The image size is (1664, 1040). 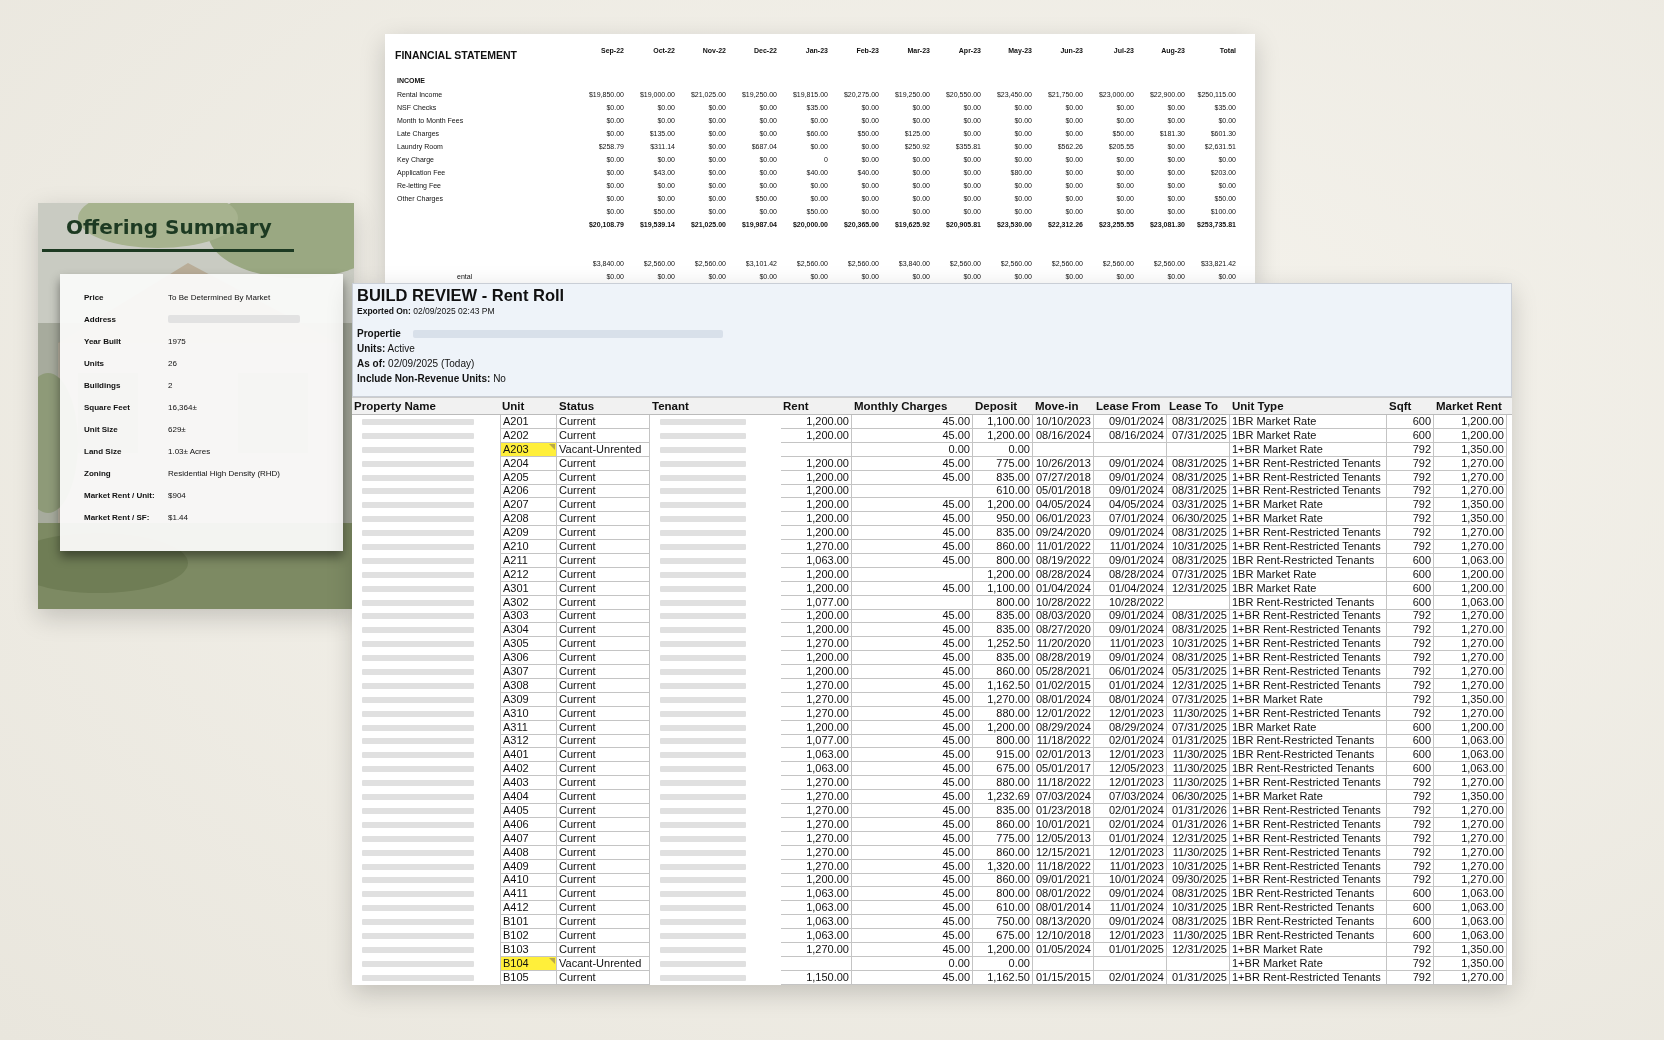 I want to click on table-cell: 835.00, so click(x=1003, y=533).